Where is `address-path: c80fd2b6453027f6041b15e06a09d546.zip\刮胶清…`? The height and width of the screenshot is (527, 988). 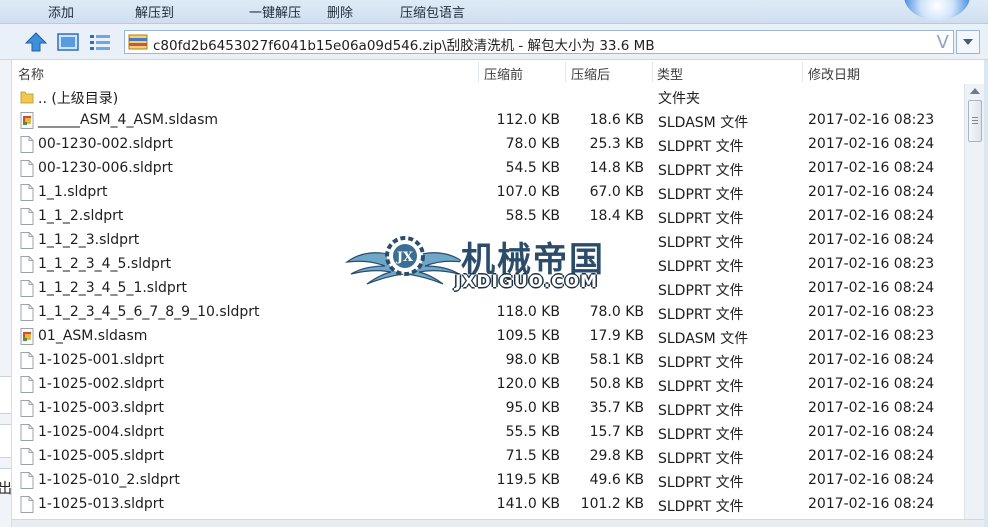 address-path: c80fd2b6453027f6041b15e06a09d546.zip\刮胶清… is located at coordinates (404, 46).